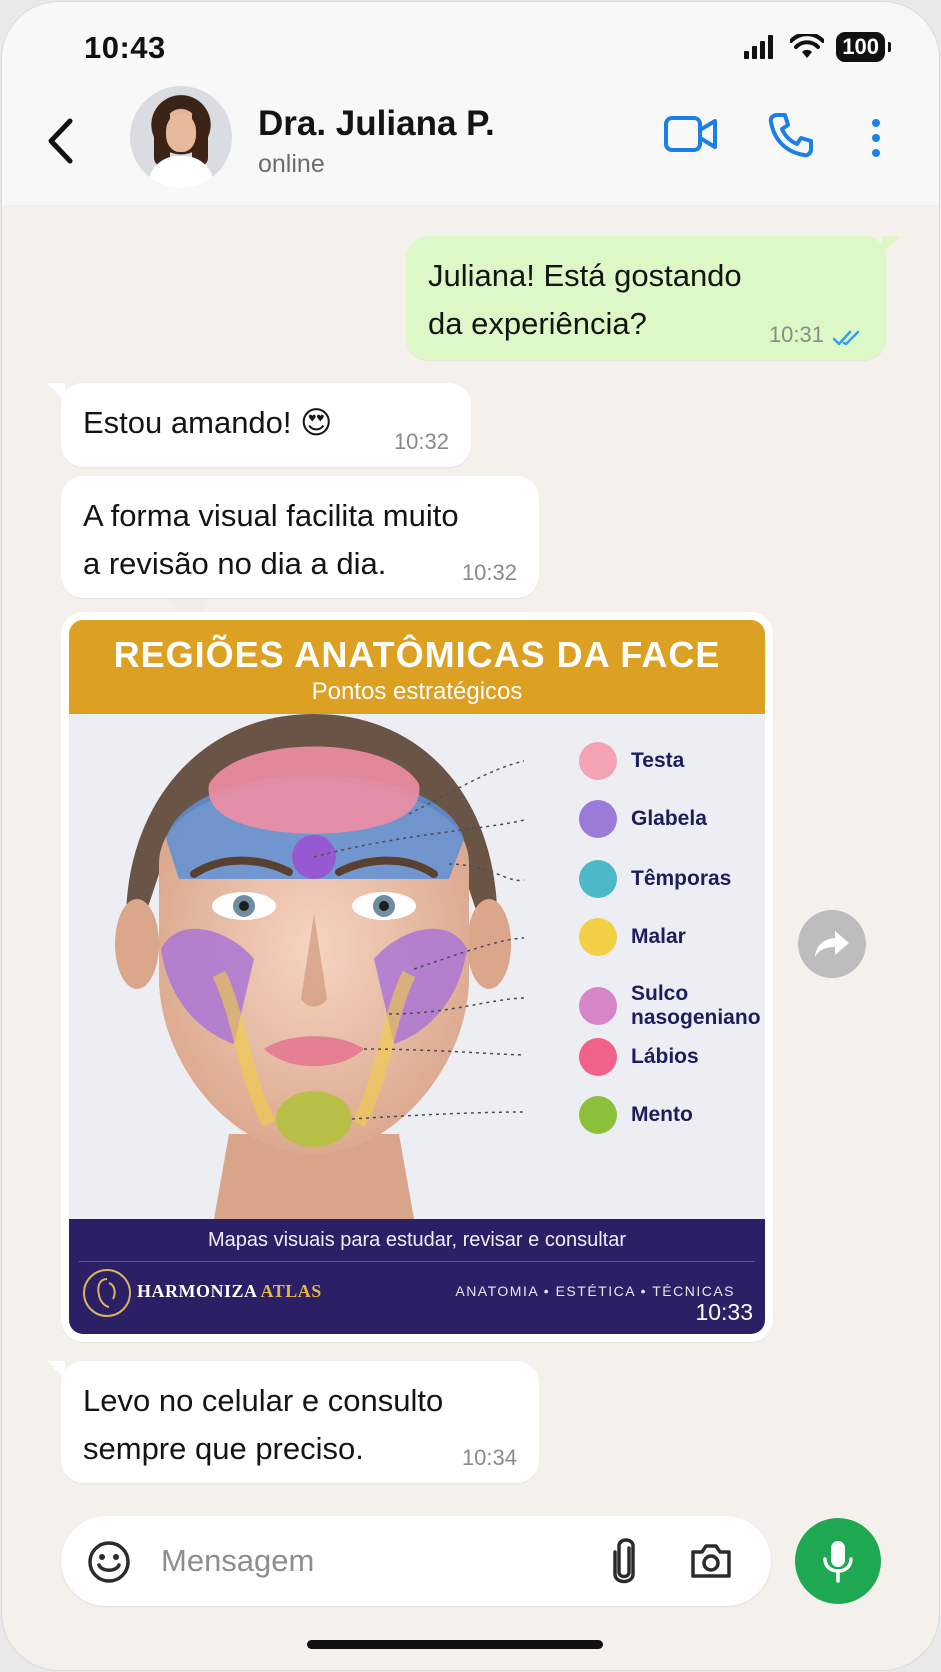 This screenshot has width=941, height=1672. I want to click on message-text: Juliana! Está gostando, so click(585, 275).